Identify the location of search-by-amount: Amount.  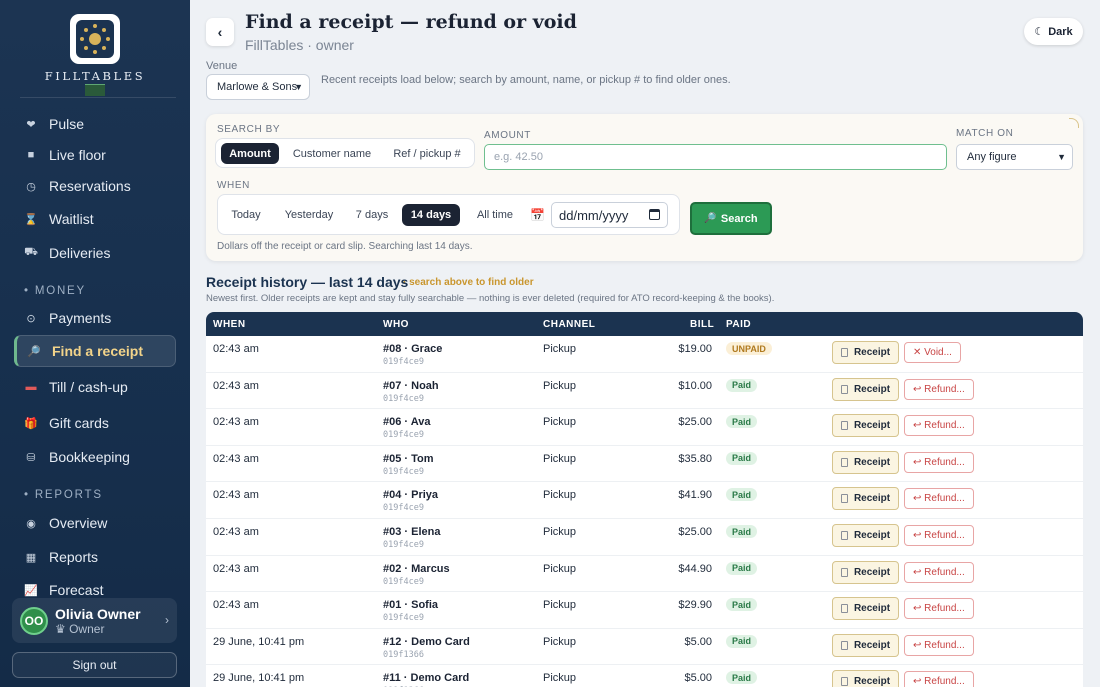
(250, 153).